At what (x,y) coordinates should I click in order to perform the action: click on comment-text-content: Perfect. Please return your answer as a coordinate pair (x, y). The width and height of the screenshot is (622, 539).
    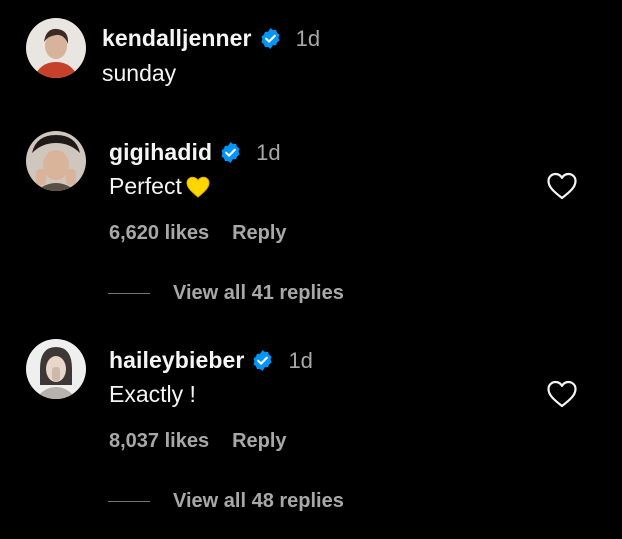
    Looking at the image, I should click on (145, 186).